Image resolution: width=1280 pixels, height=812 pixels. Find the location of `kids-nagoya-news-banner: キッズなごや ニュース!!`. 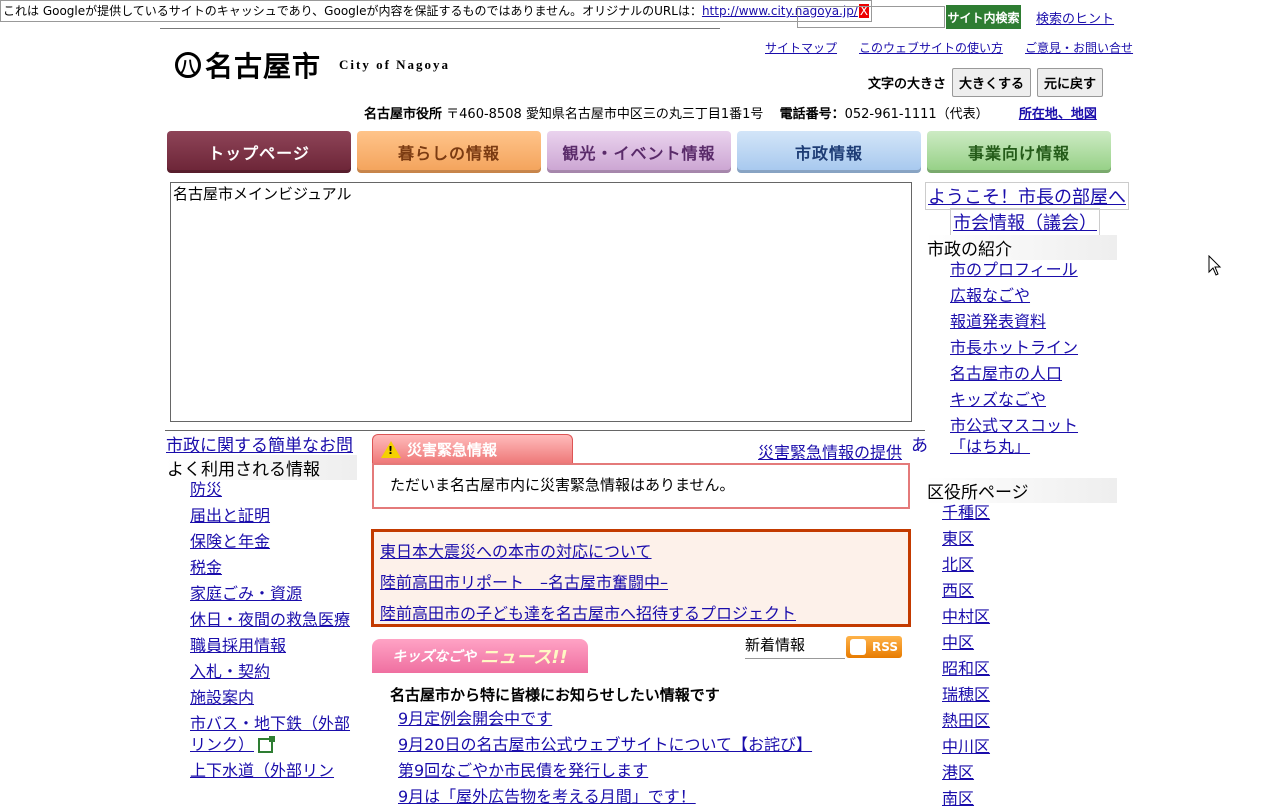

kids-nagoya-news-banner: キッズなごや ニュース!! is located at coordinates (480, 656).